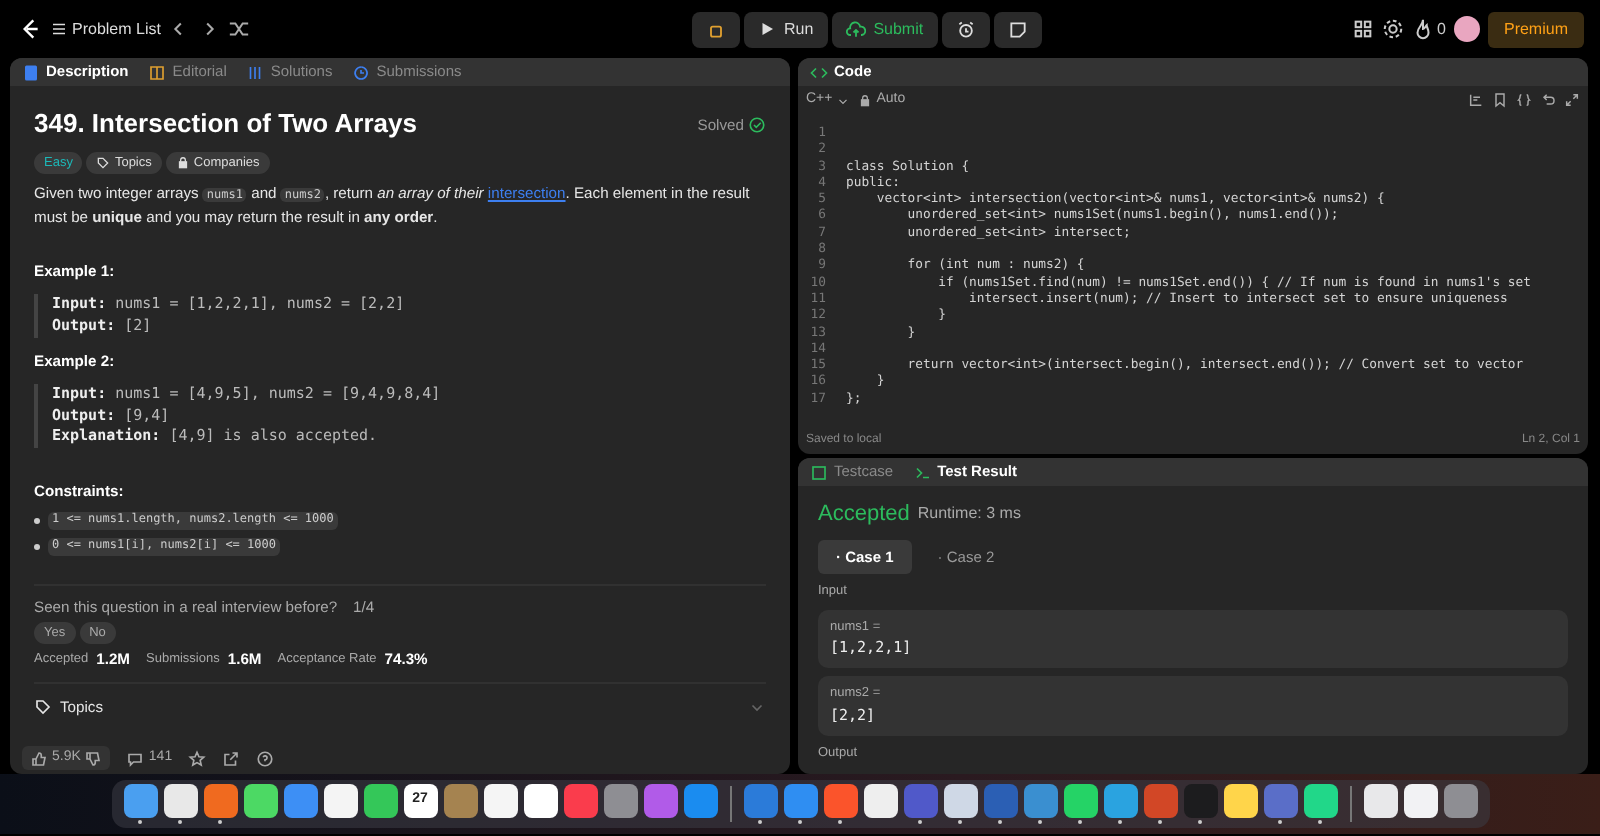 This screenshot has height=836, width=1600. I want to click on note-icon, so click(1017, 29).